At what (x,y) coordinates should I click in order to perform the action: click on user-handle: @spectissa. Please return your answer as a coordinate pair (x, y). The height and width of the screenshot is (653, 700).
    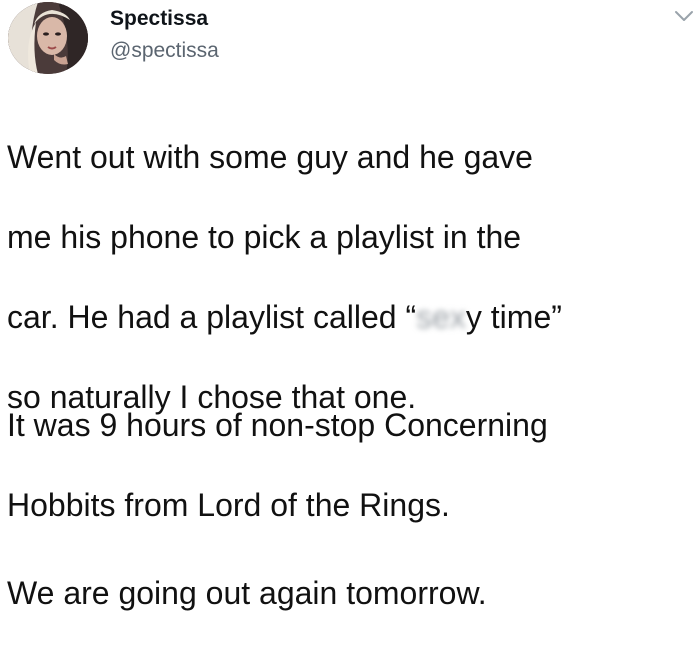
    Looking at the image, I should click on (164, 51).